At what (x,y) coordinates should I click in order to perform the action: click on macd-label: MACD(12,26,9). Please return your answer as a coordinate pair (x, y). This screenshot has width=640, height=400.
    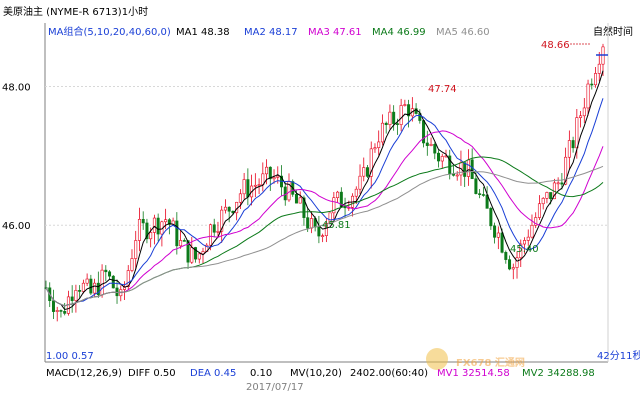
    Looking at the image, I should click on (84, 373).